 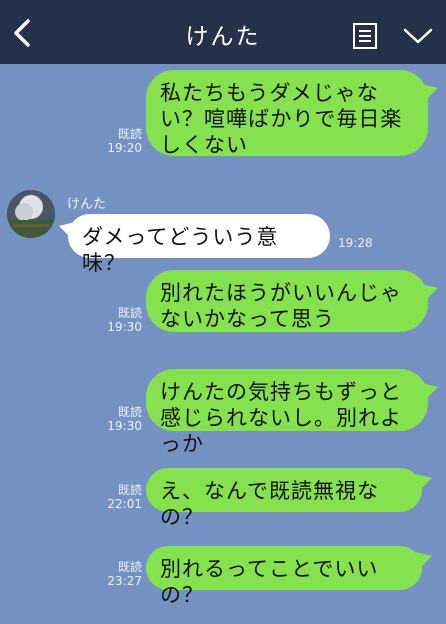 I want to click on message-text: けんたの気持ちもずっと感じられないし。別れよっか, so click(x=281, y=418).